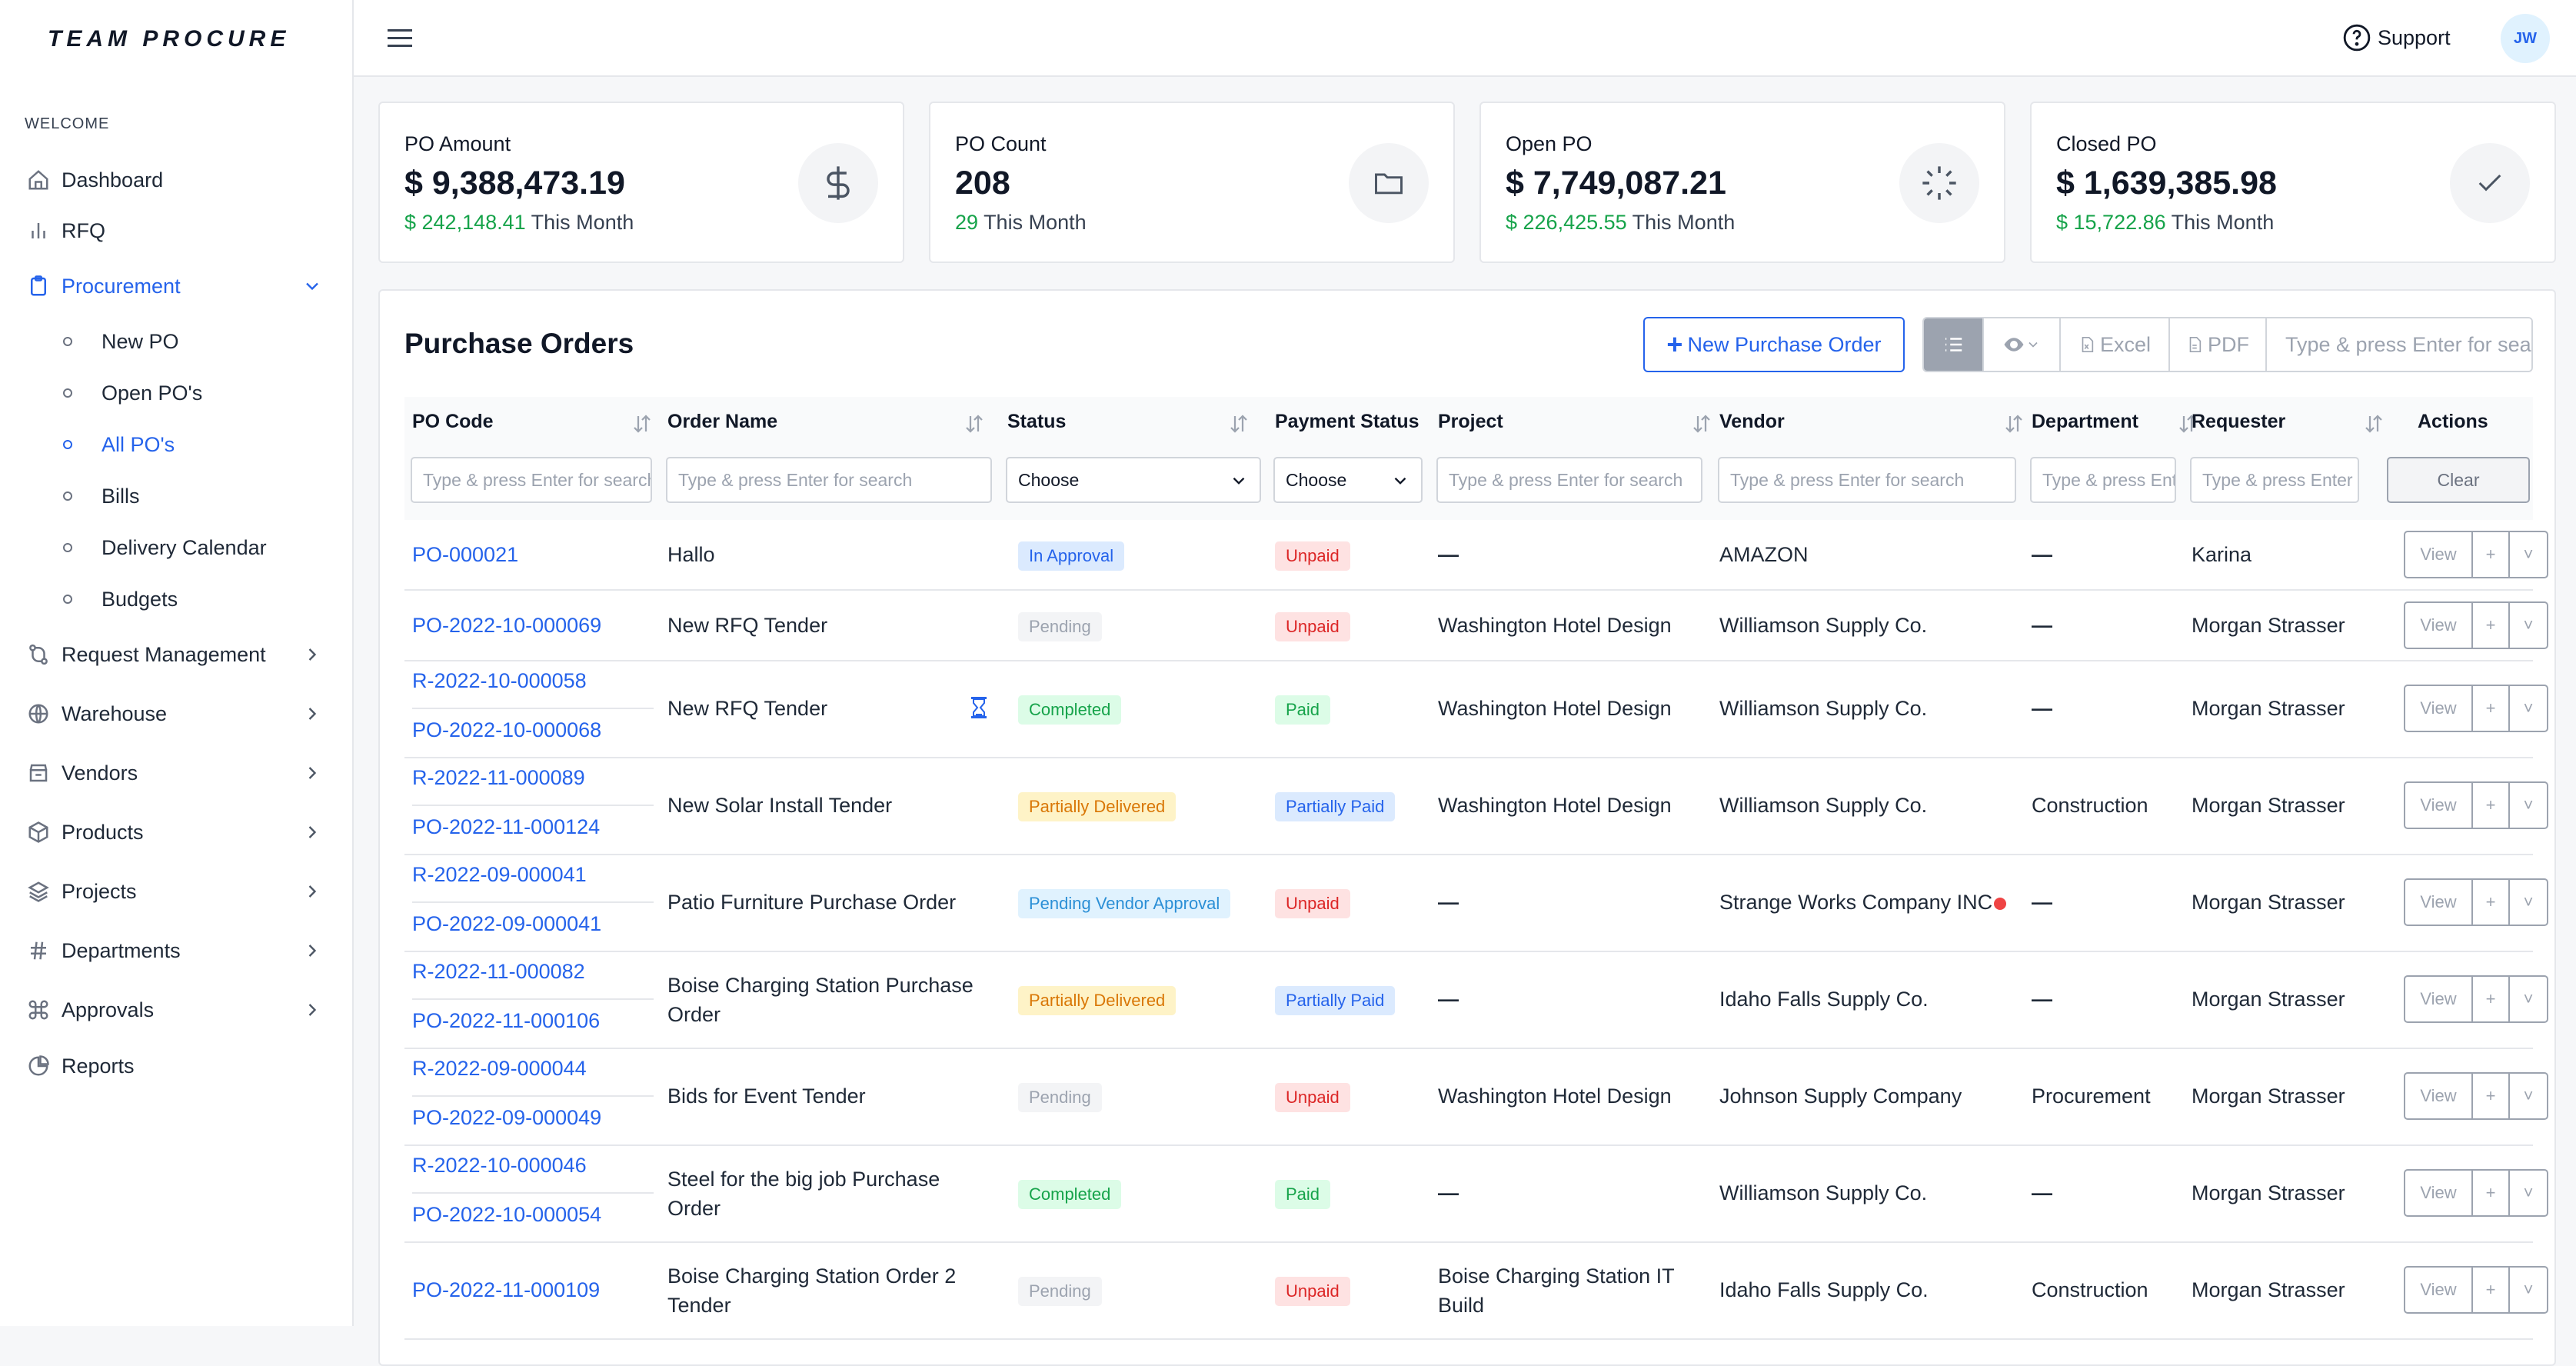 This screenshot has width=2576, height=1366. What do you see at coordinates (1021, 223) in the screenshot?
I see `stat-month: 29 This Month` at bounding box center [1021, 223].